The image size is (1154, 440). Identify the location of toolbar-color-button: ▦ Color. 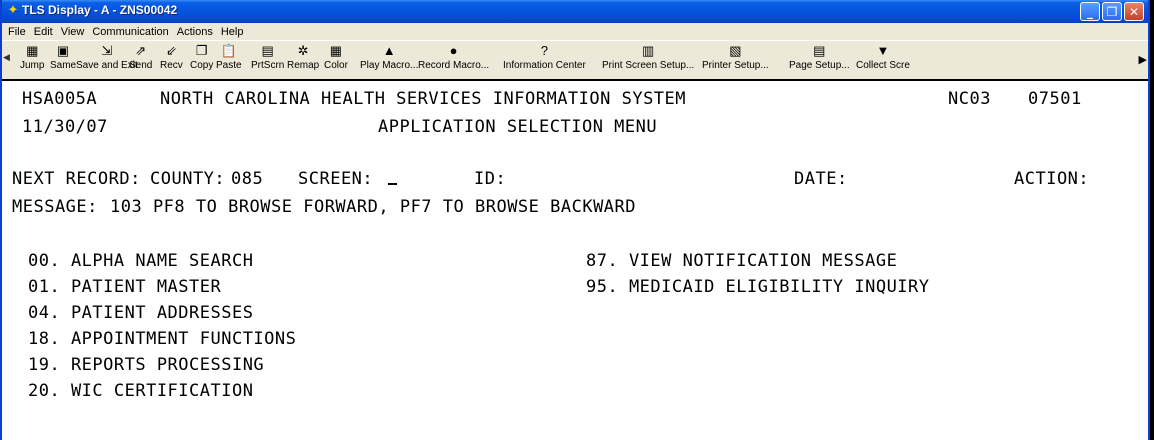
(336, 57).